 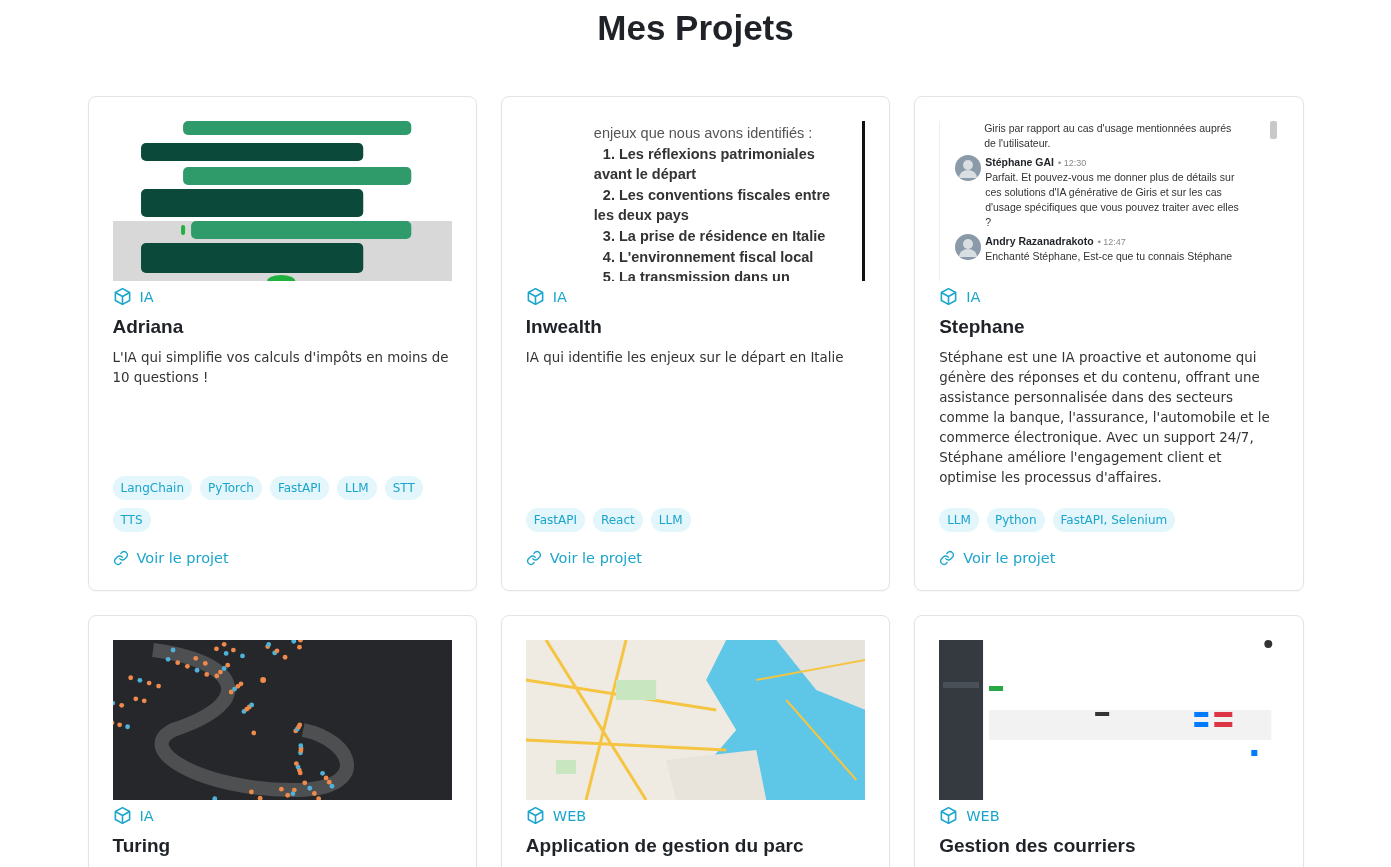 I want to click on project-description: L'IA qui simplifie vos calculs d'impôts en moins de 10 questions !, so click(x=281, y=368).